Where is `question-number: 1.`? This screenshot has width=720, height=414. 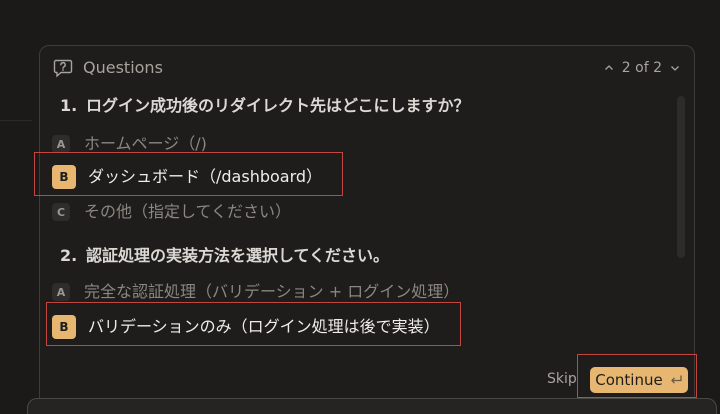 question-number: 1. is located at coordinates (69, 105).